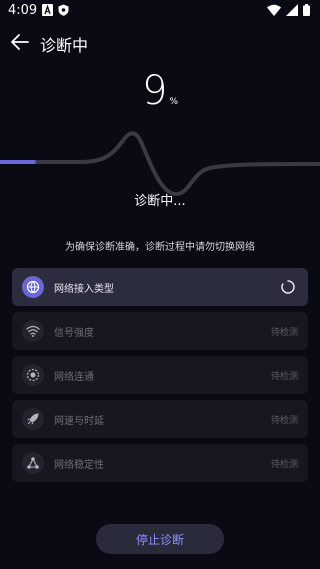 The height and width of the screenshot is (569, 320). I want to click on status-right-icons, so click(288, 10).